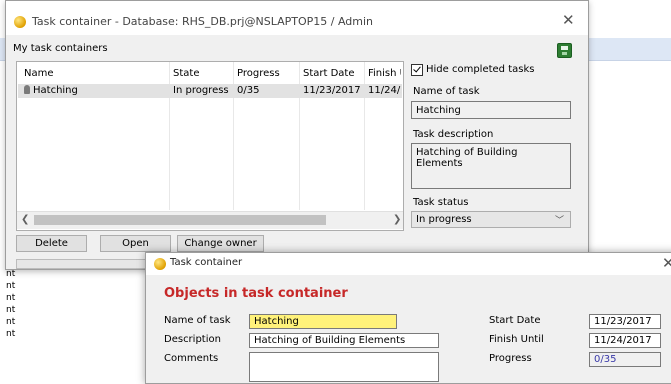  Describe the element at coordinates (491, 219) in the screenshot. I see `task-status-select: In progress ﹀` at that location.